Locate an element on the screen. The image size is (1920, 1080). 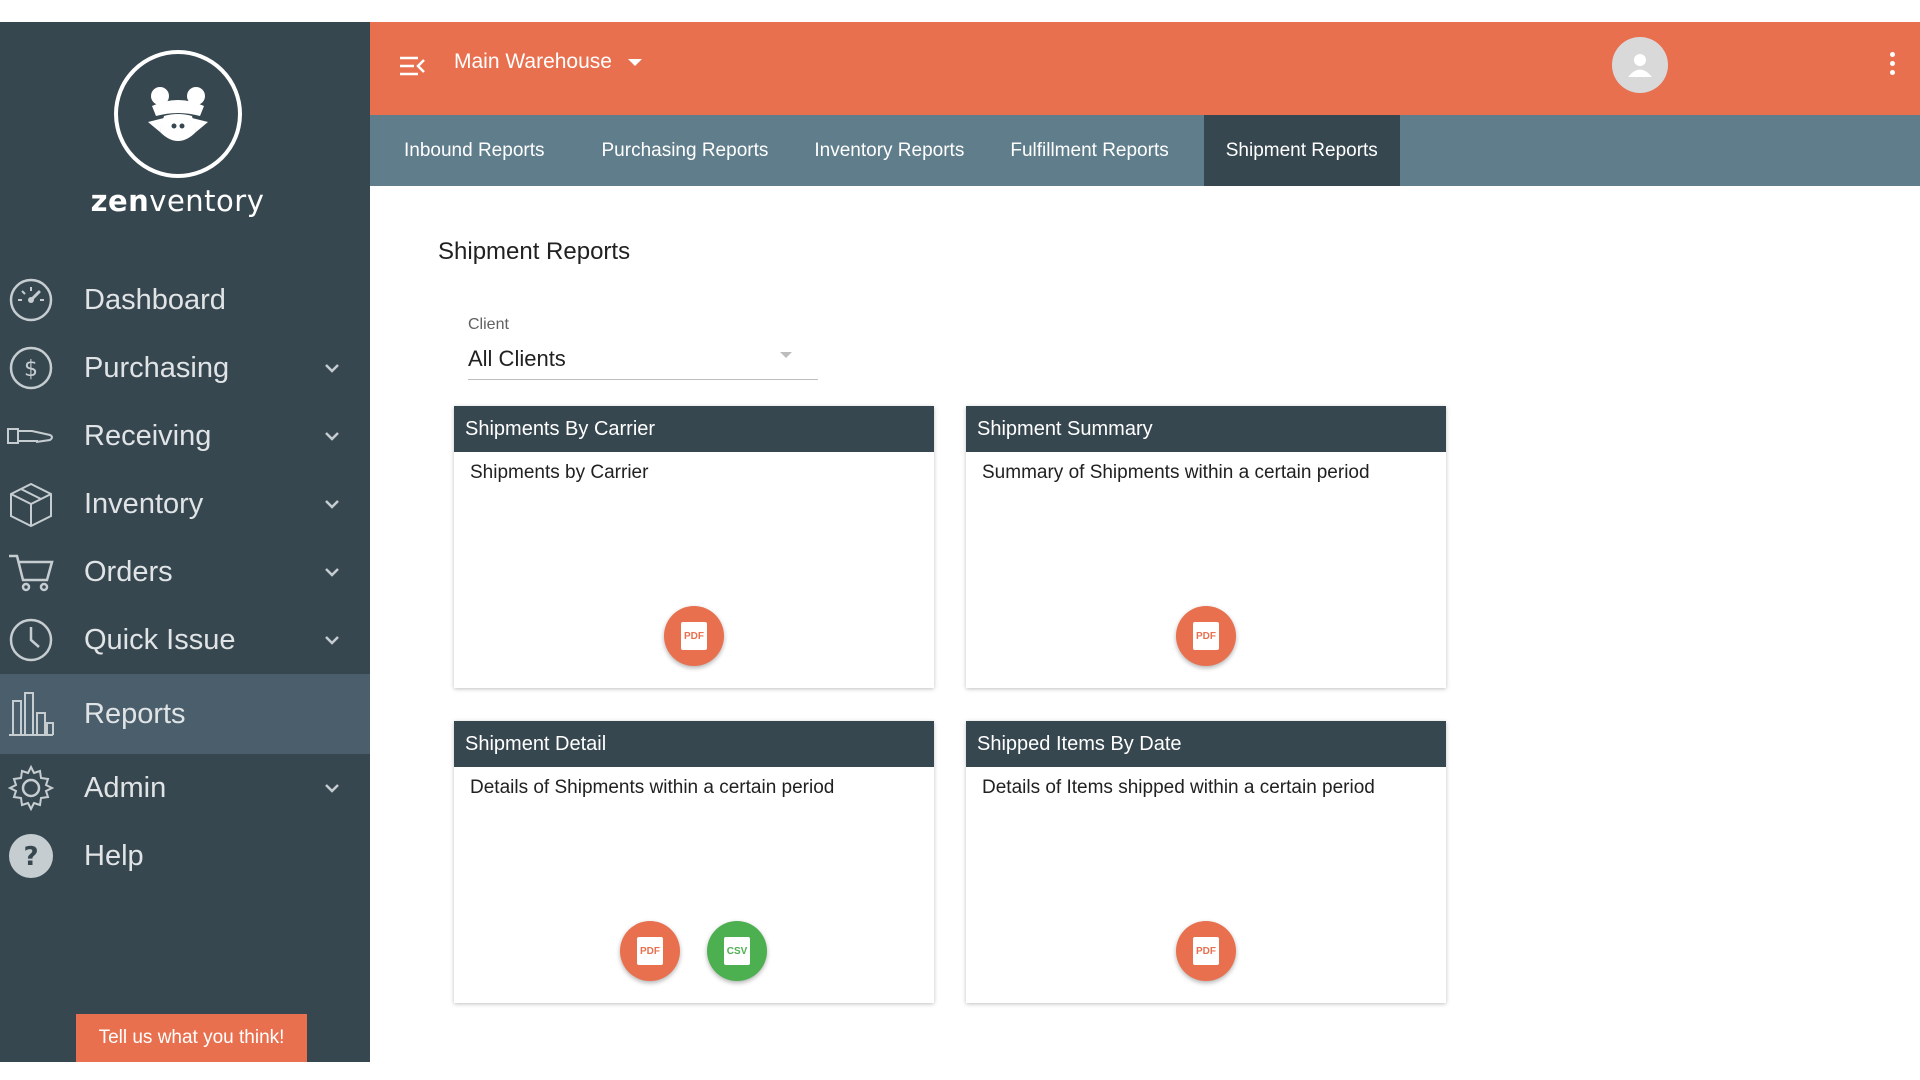
gear-icon is located at coordinates (31, 788).